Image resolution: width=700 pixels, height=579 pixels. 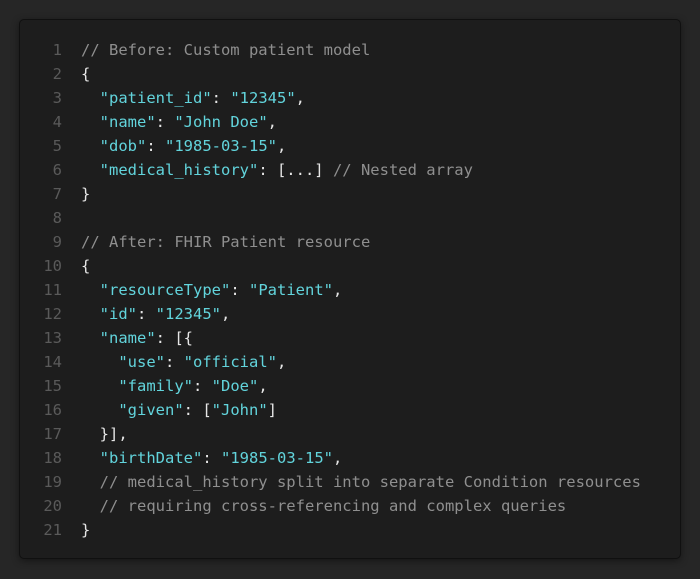 What do you see at coordinates (165, 386) in the screenshot?
I see `line-text: "family": "Doe",` at bounding box center [165, 386].